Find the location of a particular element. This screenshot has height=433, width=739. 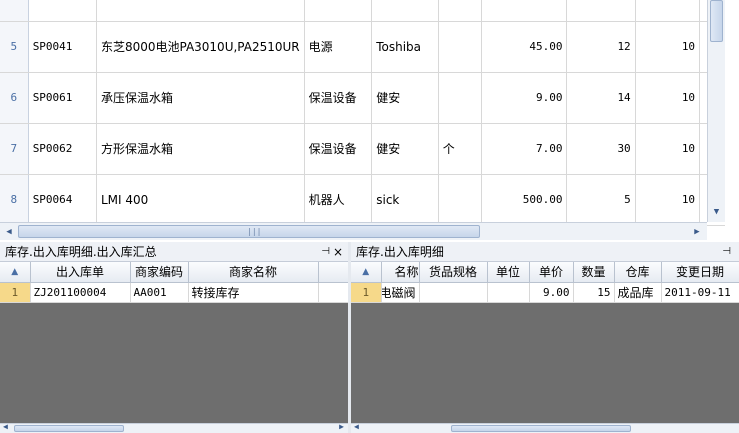

table-row: 6 SP0061 承压保温水箱 保温设备 健安 9.00 14 10 is located at coordinates (369, 98).